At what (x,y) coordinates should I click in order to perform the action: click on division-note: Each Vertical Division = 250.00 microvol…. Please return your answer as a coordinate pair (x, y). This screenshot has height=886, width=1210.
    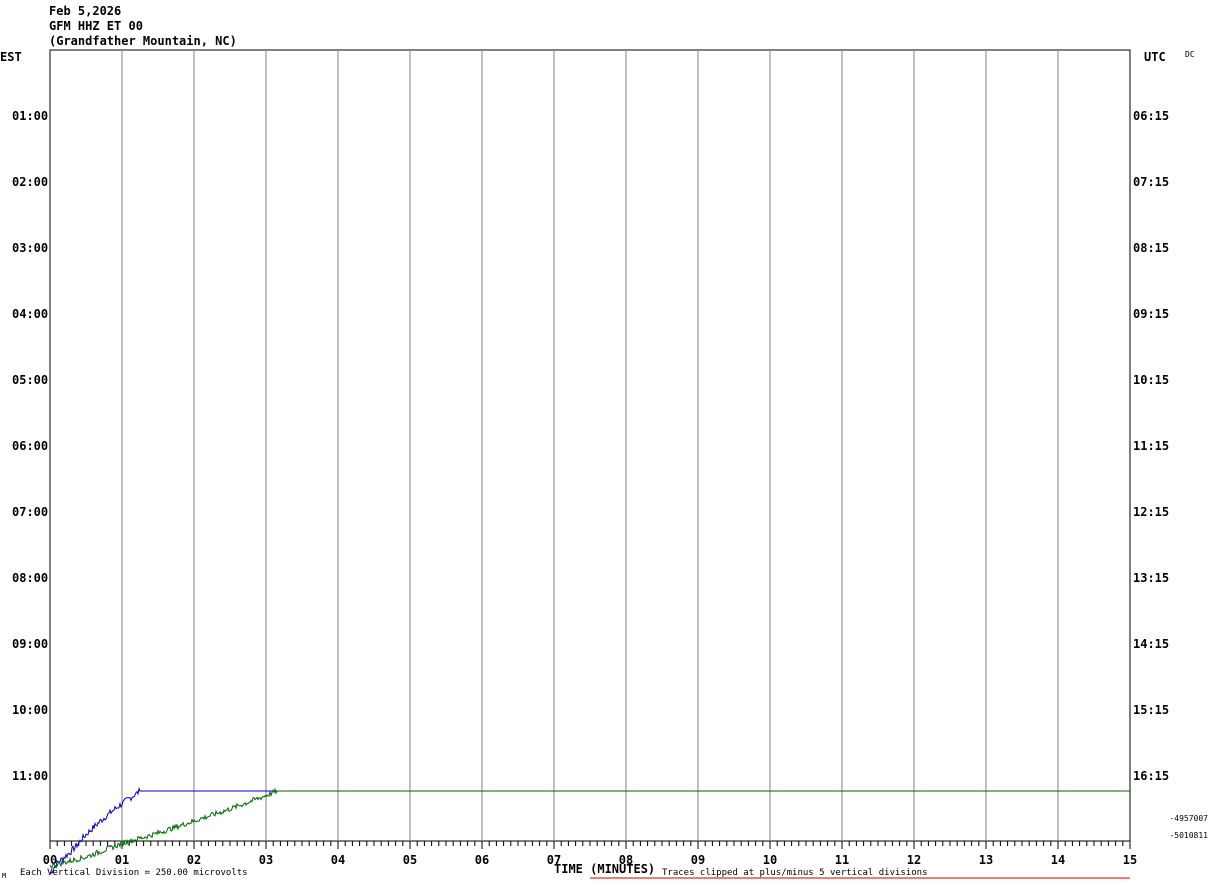
    Looking at the image, I should click on (134, 873).